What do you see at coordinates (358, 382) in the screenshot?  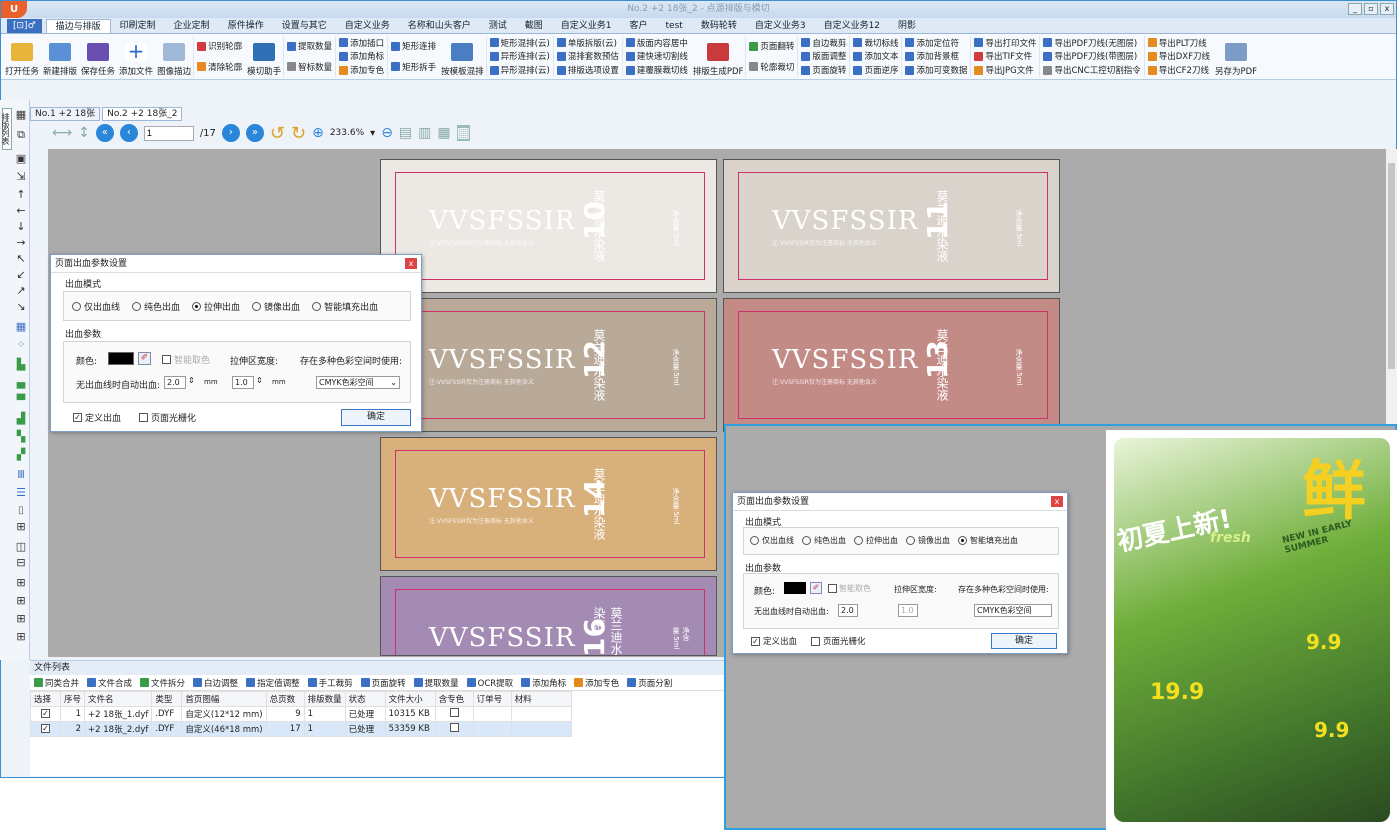 I see `colorspace-select: CMYK色彩空间 ⌄` at bounding box center [358, 382].